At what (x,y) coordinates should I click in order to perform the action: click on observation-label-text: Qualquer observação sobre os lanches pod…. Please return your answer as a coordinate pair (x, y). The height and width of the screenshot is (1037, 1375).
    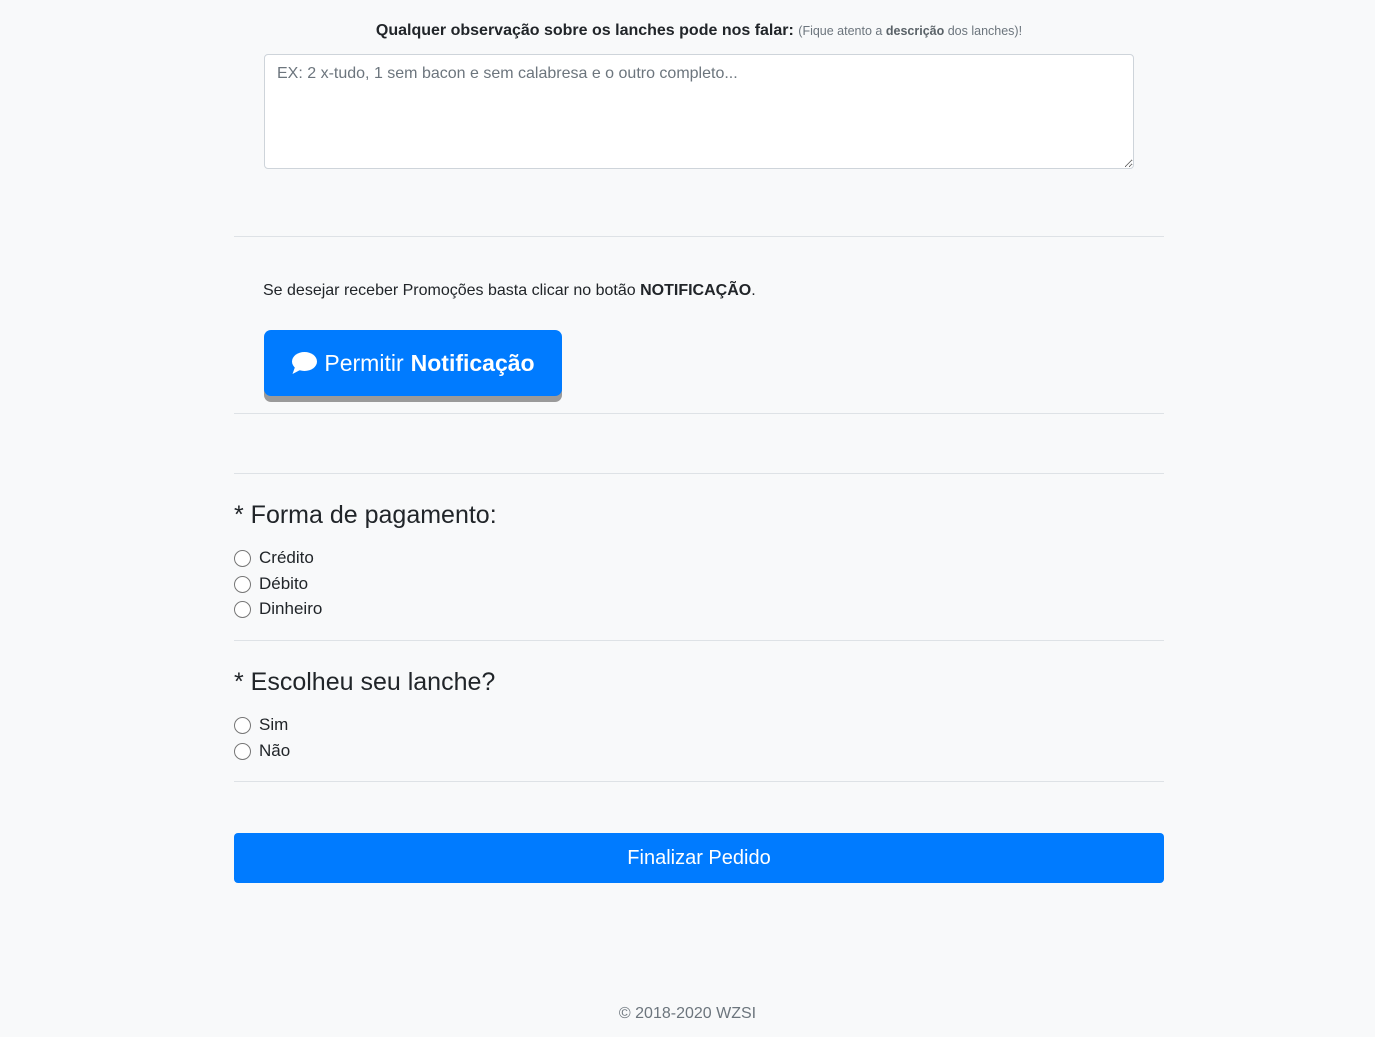
    Looking at the image, I should click on (584, 30).